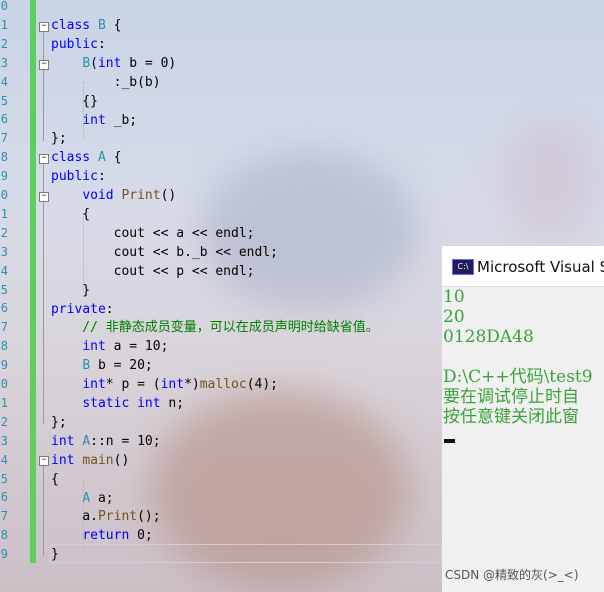  I want to click on console-title-bar: C:\ Microsoft Visual Studio 调试控制台, so click(523, 266).